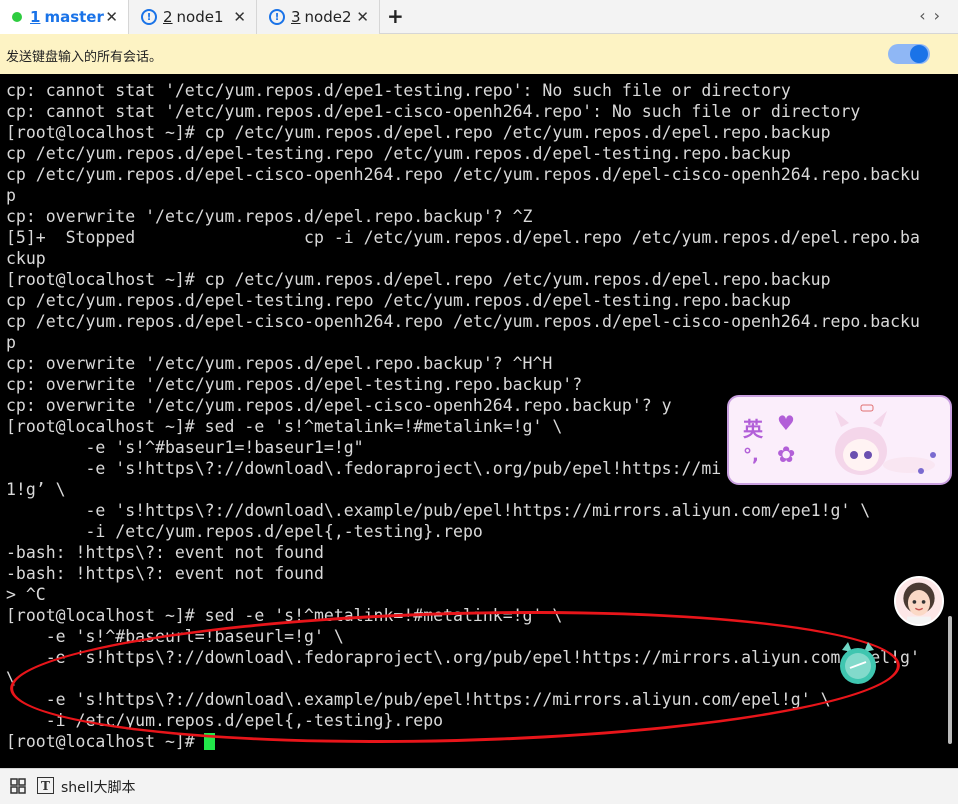  I want to click on connected-status-icon, so click(17, 17).